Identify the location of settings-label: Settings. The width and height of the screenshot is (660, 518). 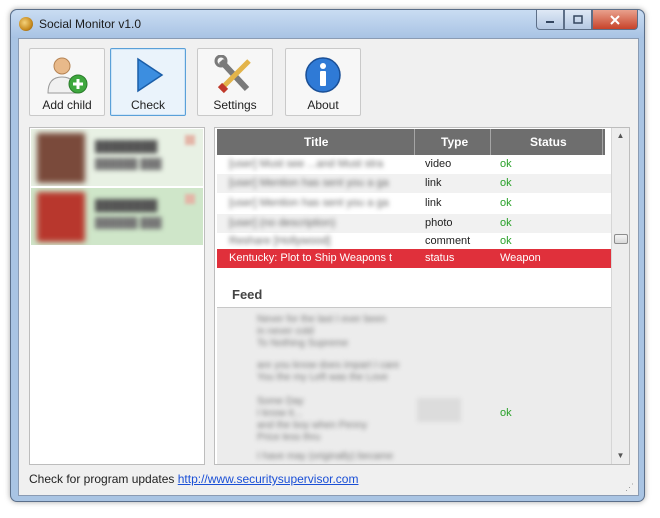
(235, 105).